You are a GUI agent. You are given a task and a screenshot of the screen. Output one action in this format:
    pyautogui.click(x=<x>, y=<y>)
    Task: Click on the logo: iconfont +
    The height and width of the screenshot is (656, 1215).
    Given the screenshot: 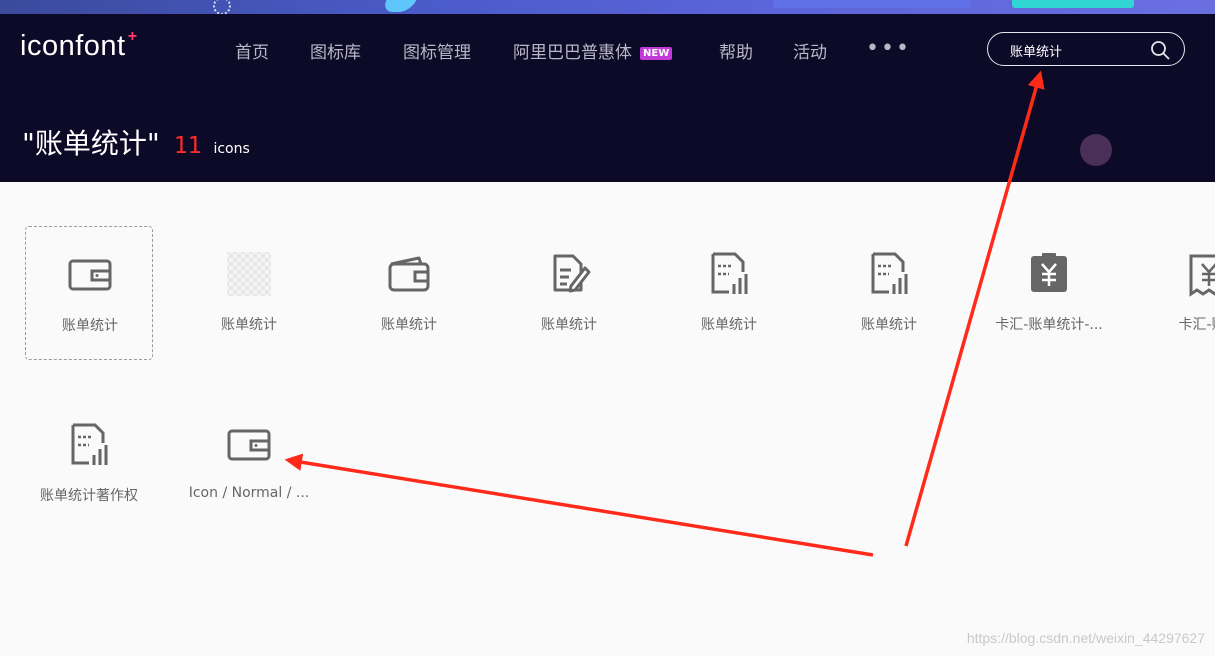 What is the action you would take?
    pyautogui.click(x=78, y=45)
    